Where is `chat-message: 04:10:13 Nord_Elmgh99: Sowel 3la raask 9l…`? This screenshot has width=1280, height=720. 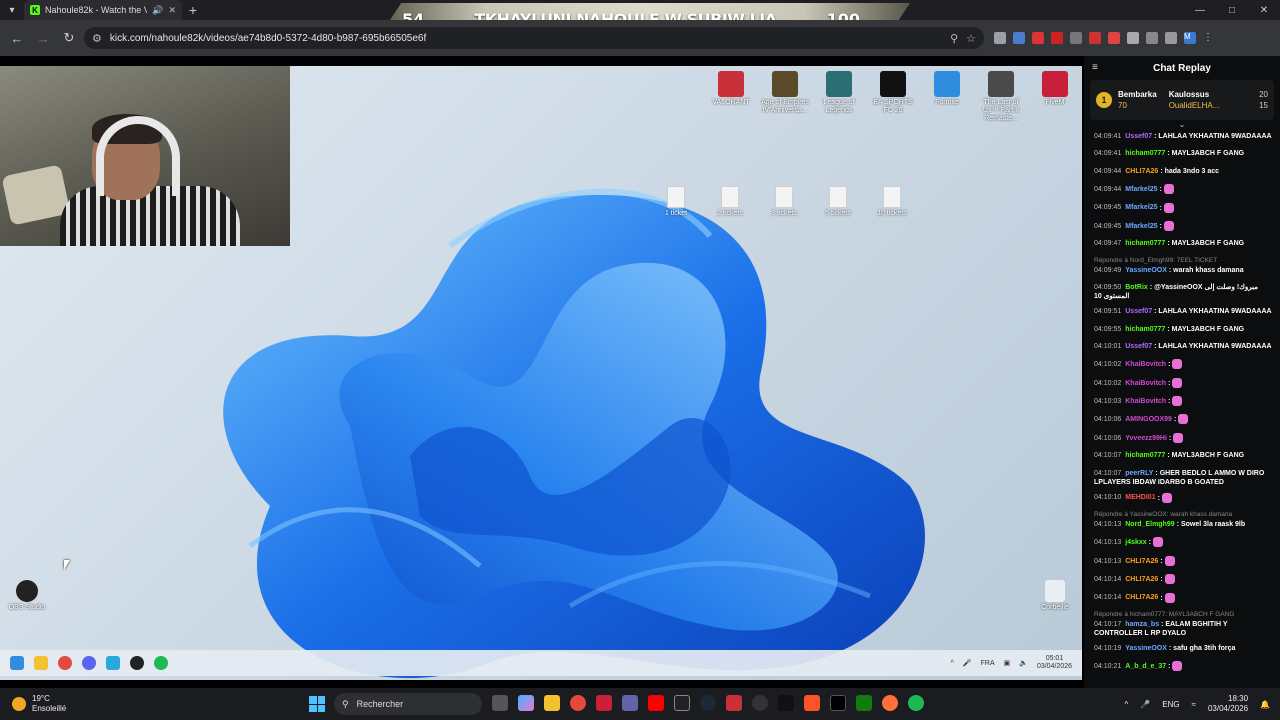 chat-message: 04:10:13 Nord_Elmgh99: Sowel 3la raask 9l… is located at coordinates (1184, 524).